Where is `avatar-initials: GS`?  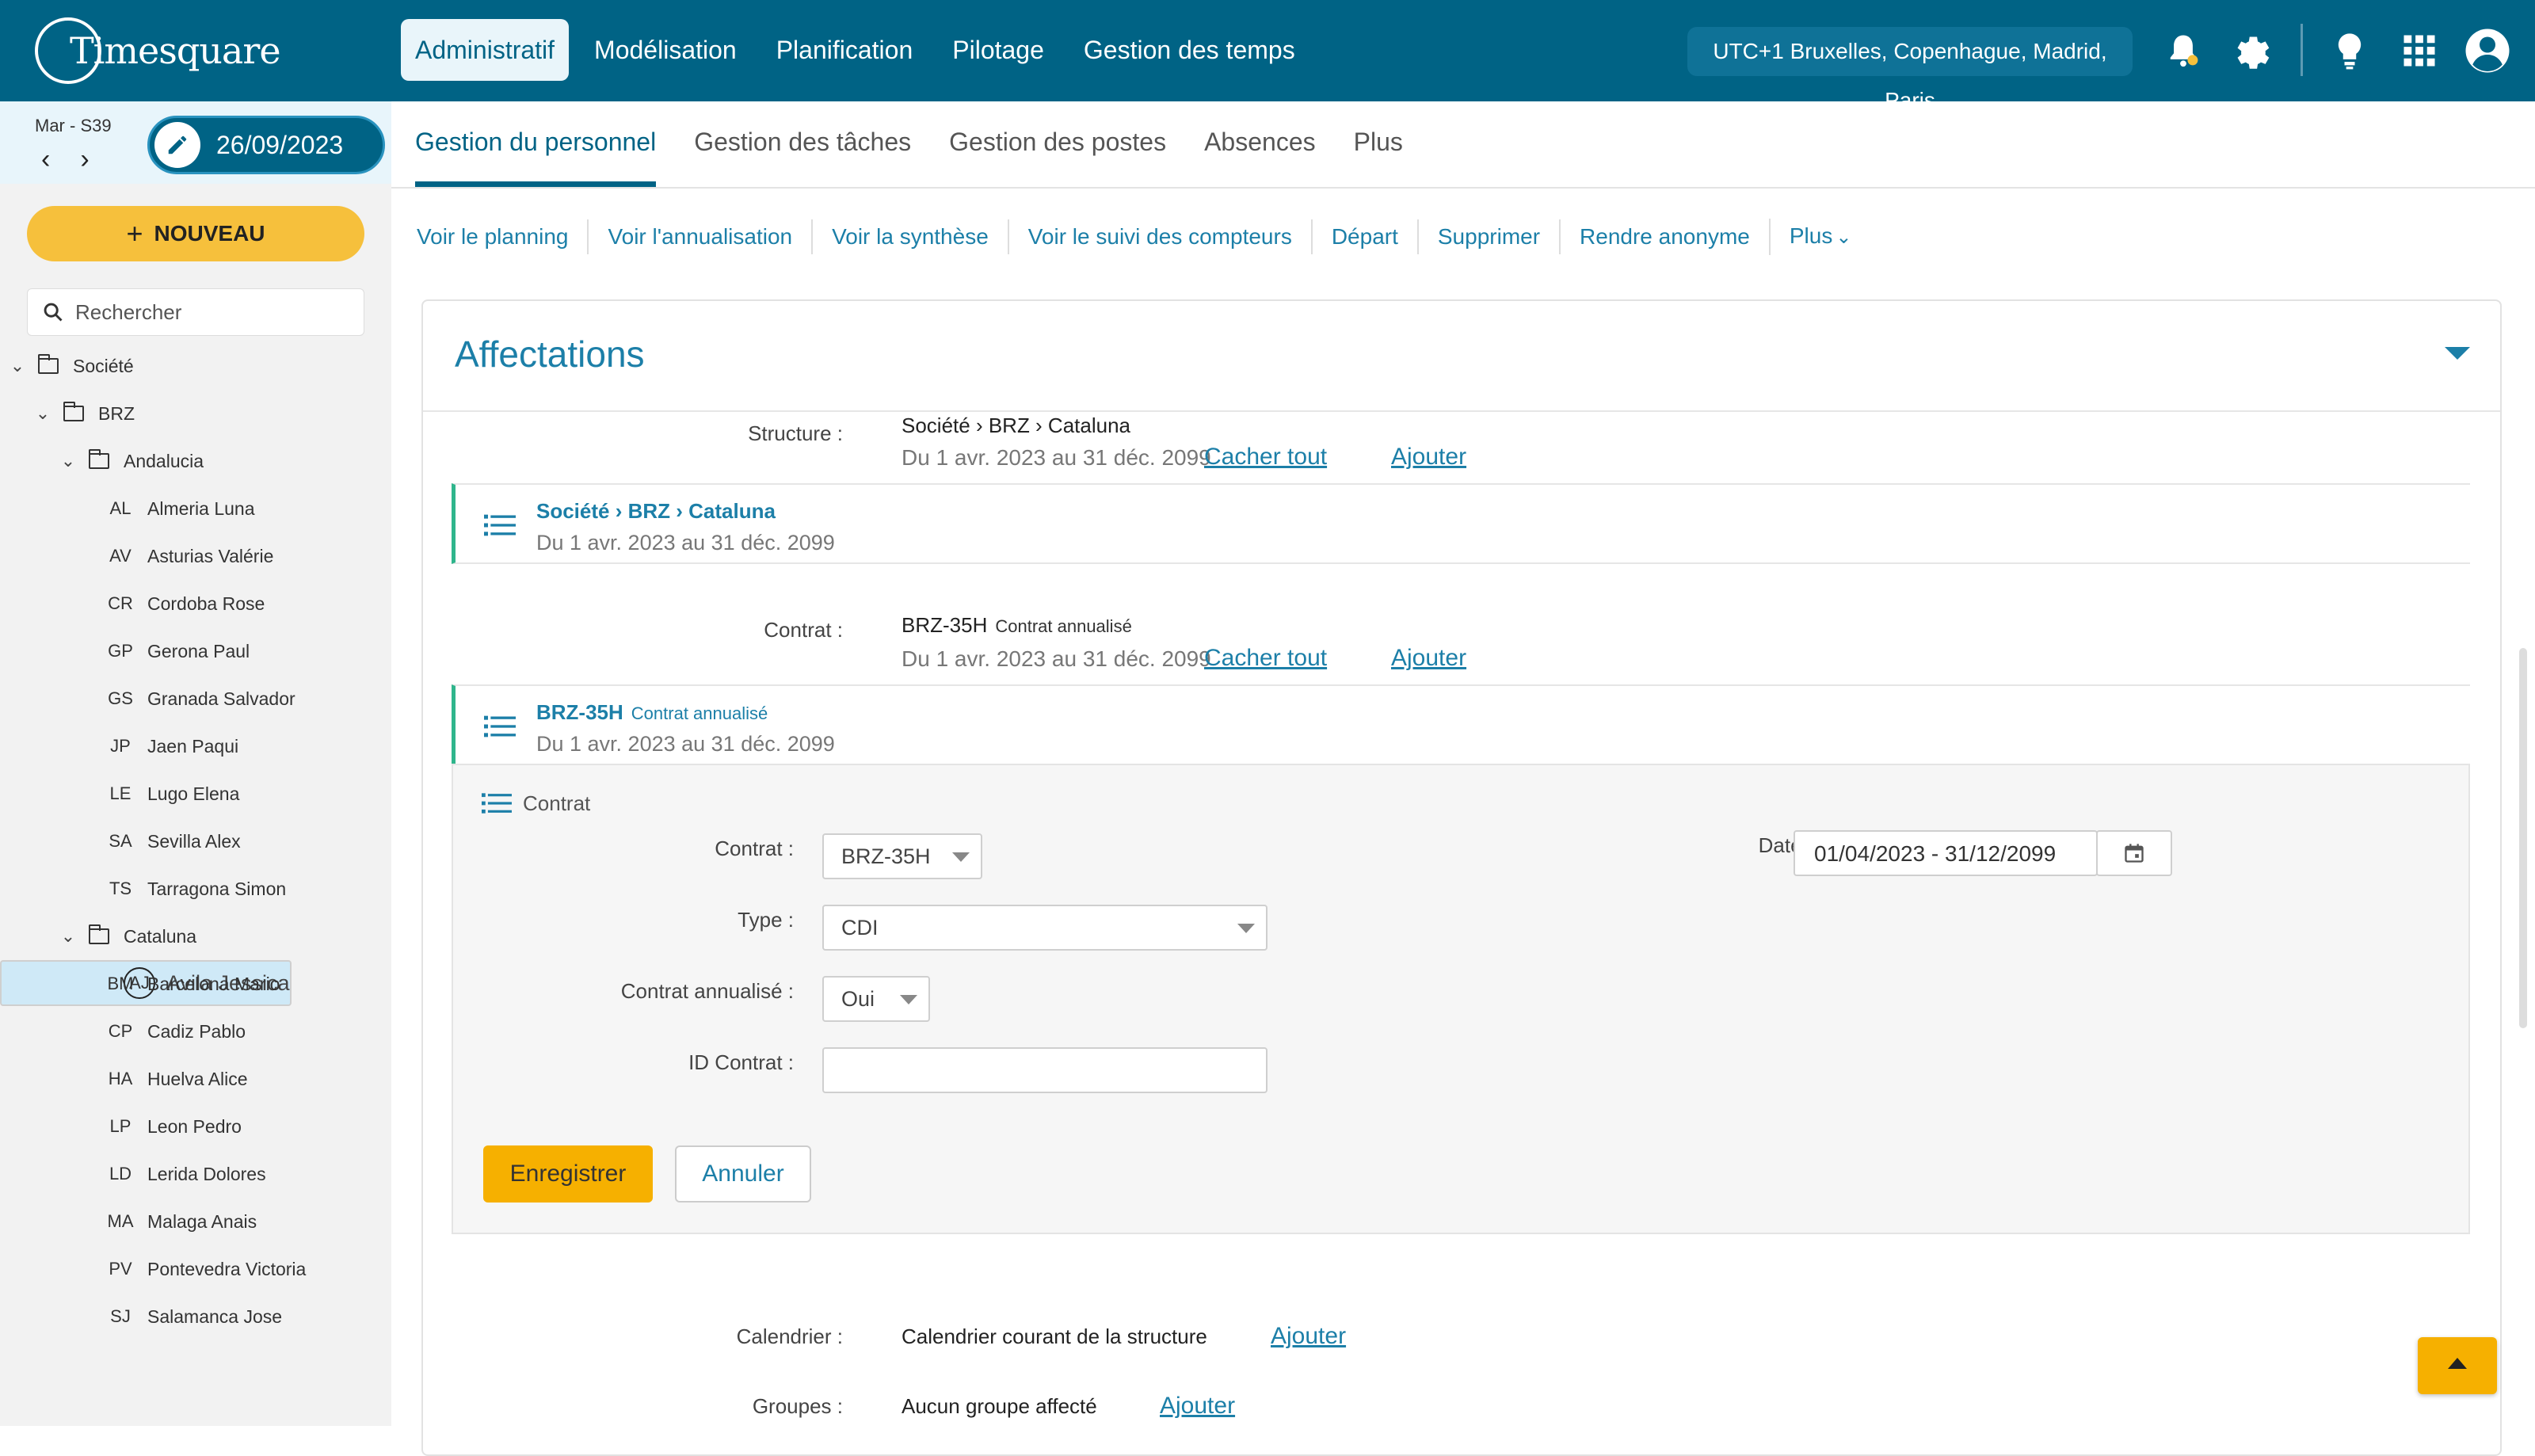 avatar-initials: GS is located at coordinates (120, 698).